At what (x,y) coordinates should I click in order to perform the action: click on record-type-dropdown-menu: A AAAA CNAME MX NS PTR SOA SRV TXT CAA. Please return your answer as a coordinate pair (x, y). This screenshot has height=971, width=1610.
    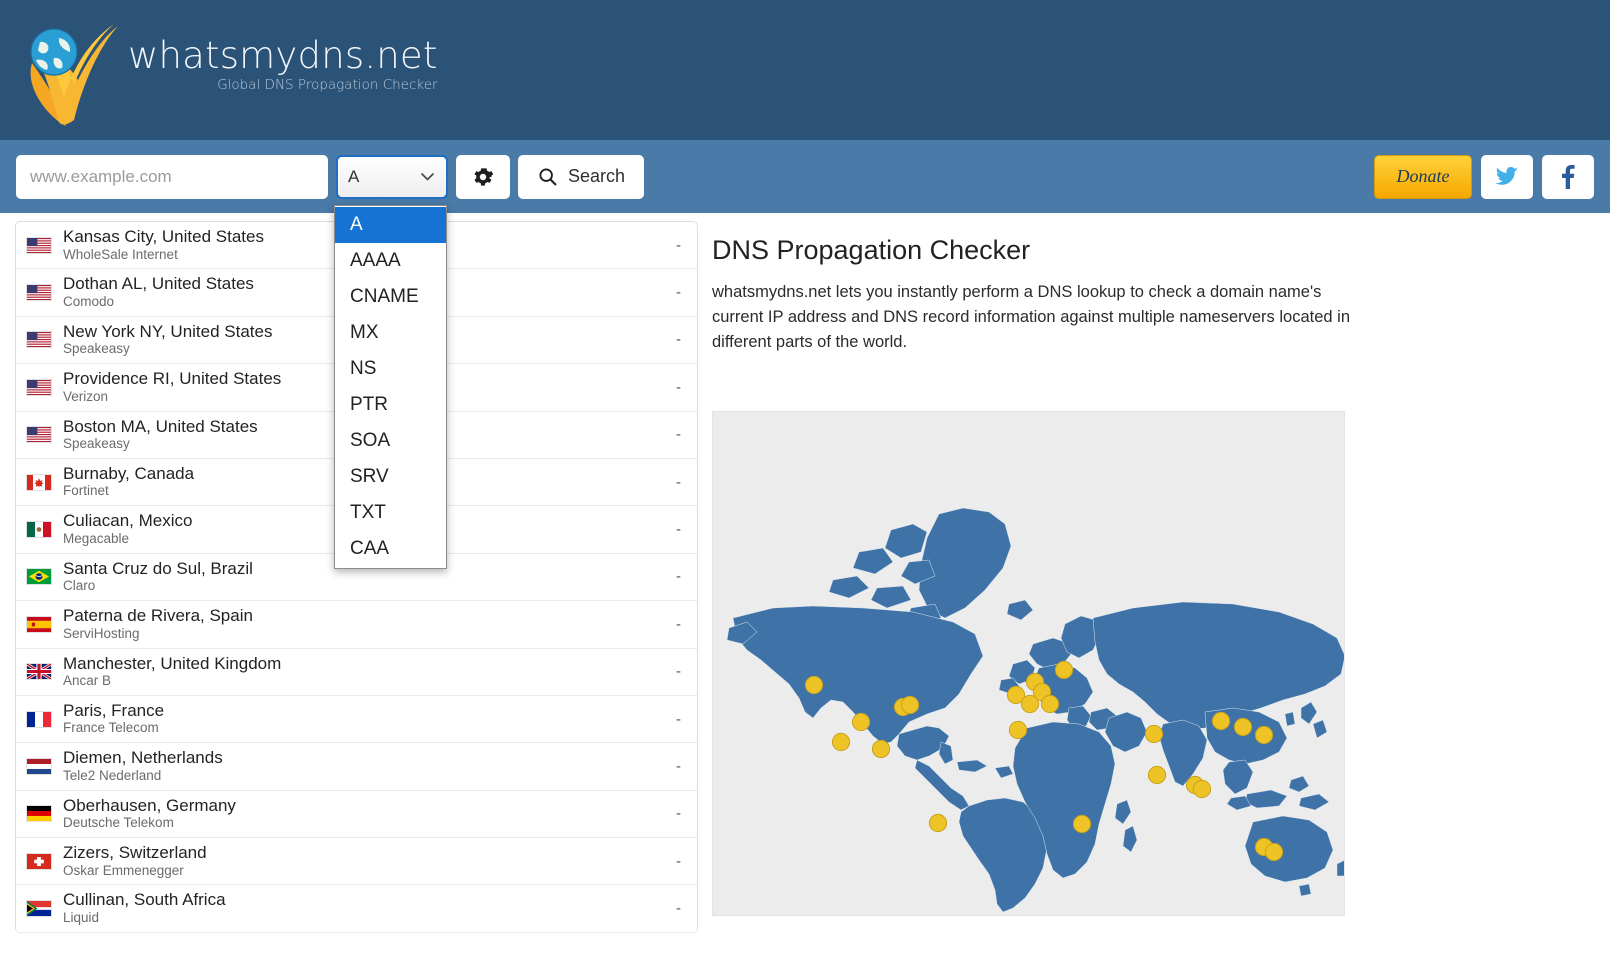
    Looking at the image, I should click on (390, 387).